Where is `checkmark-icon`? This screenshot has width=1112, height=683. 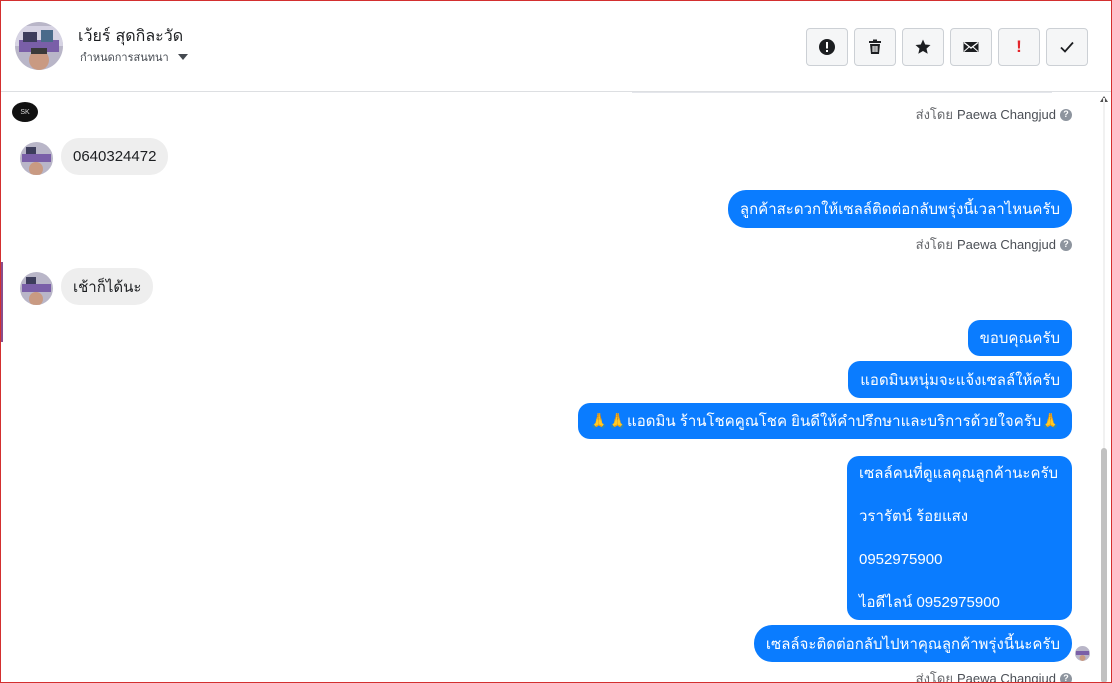
checkmark-icon is located at coordinates (1067, 47).